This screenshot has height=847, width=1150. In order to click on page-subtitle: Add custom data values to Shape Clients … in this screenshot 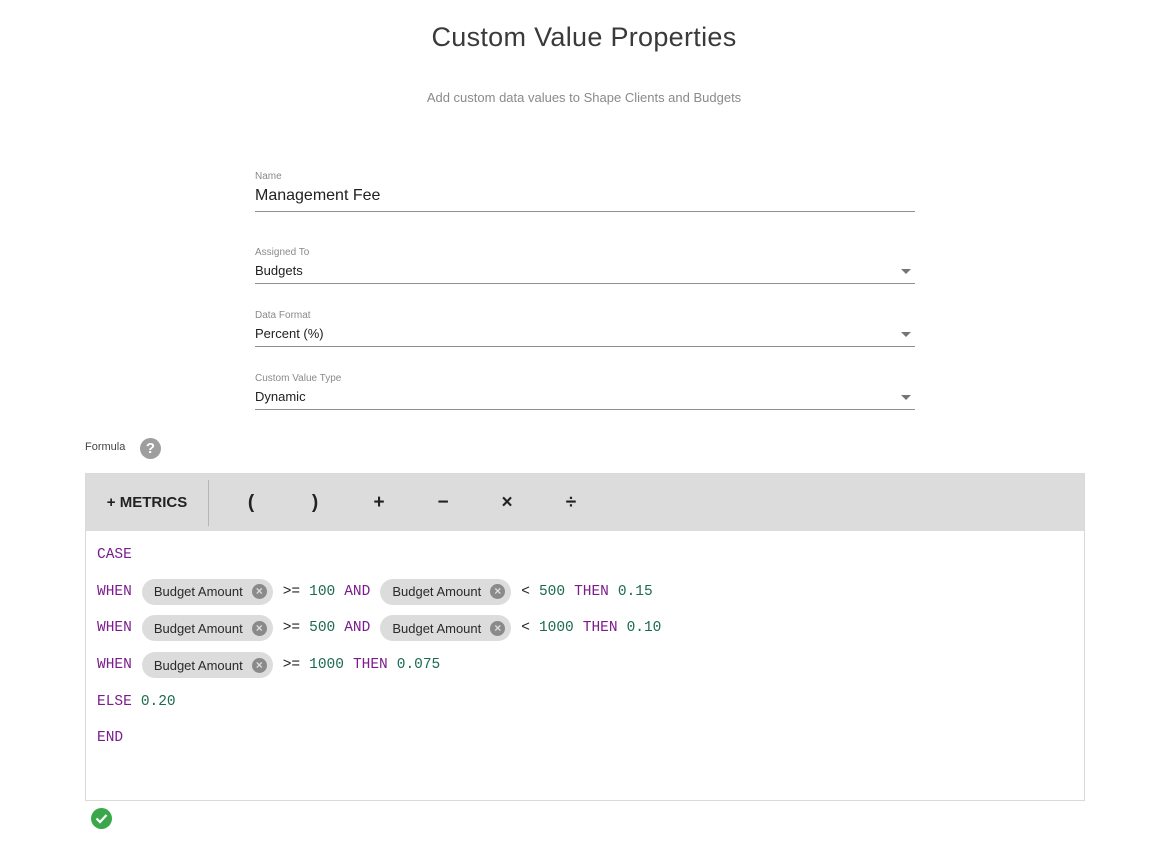, I will do `click(584, 97)`.